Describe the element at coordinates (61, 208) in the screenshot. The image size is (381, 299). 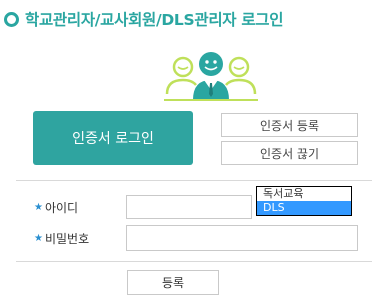
I see `id-label-text: 아이디` at that location.